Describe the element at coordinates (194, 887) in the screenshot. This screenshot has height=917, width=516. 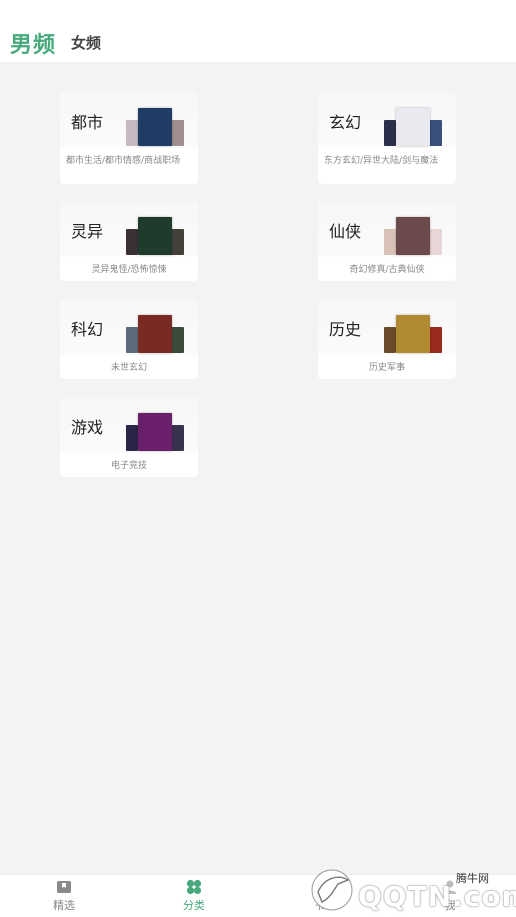
I see `grid-icon` at that location.